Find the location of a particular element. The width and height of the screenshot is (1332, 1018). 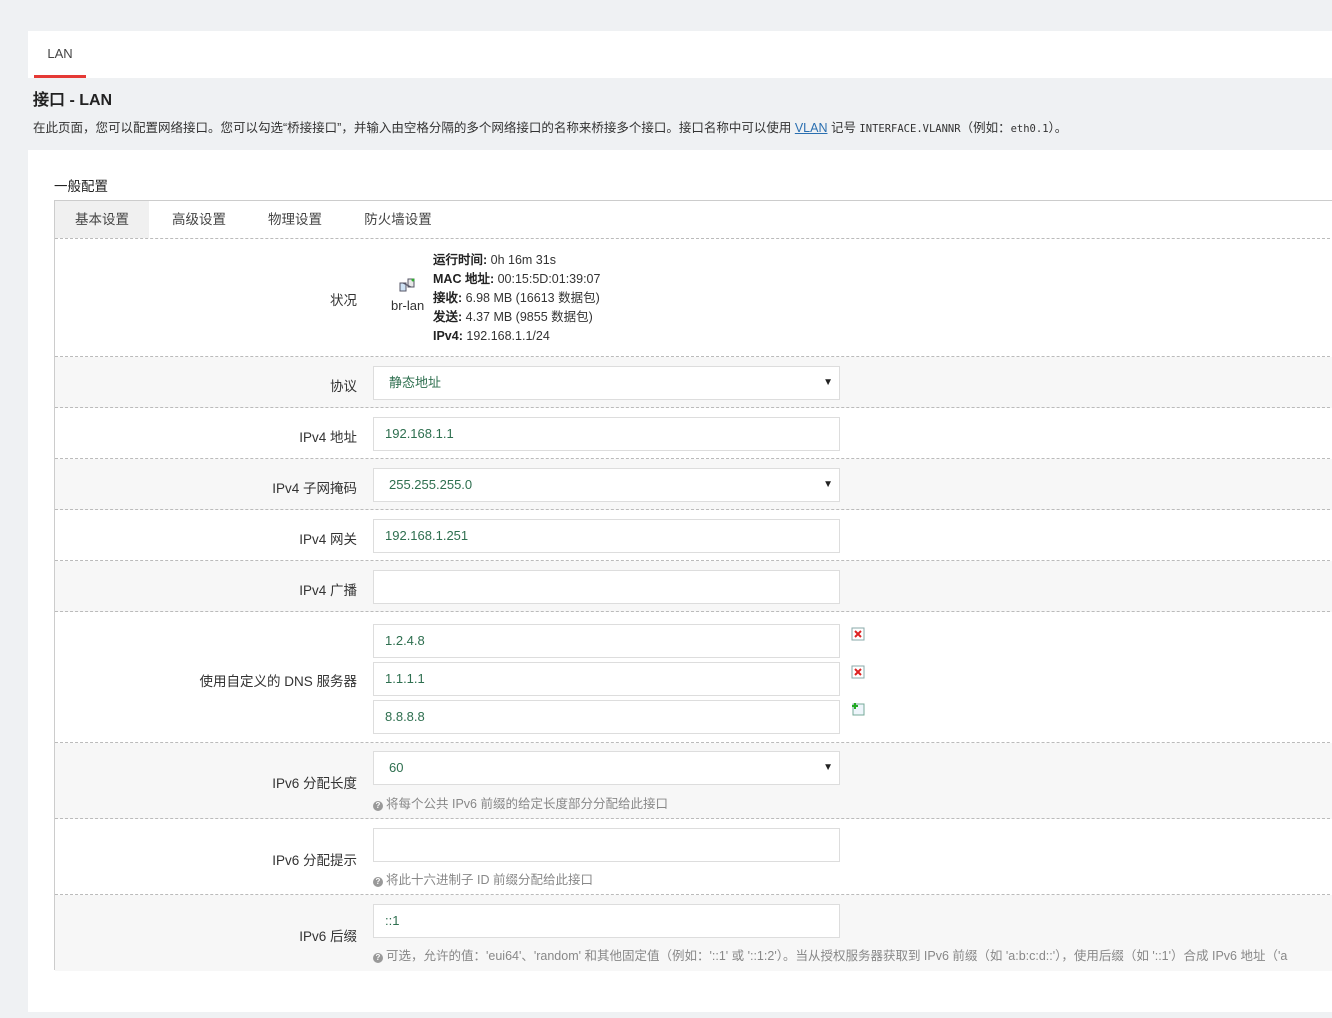

ipv6-assign-hint: ? 将每个公共 IPv6 前缀的给定长度部分分配给此接口 is located at coordinates (520, 802).